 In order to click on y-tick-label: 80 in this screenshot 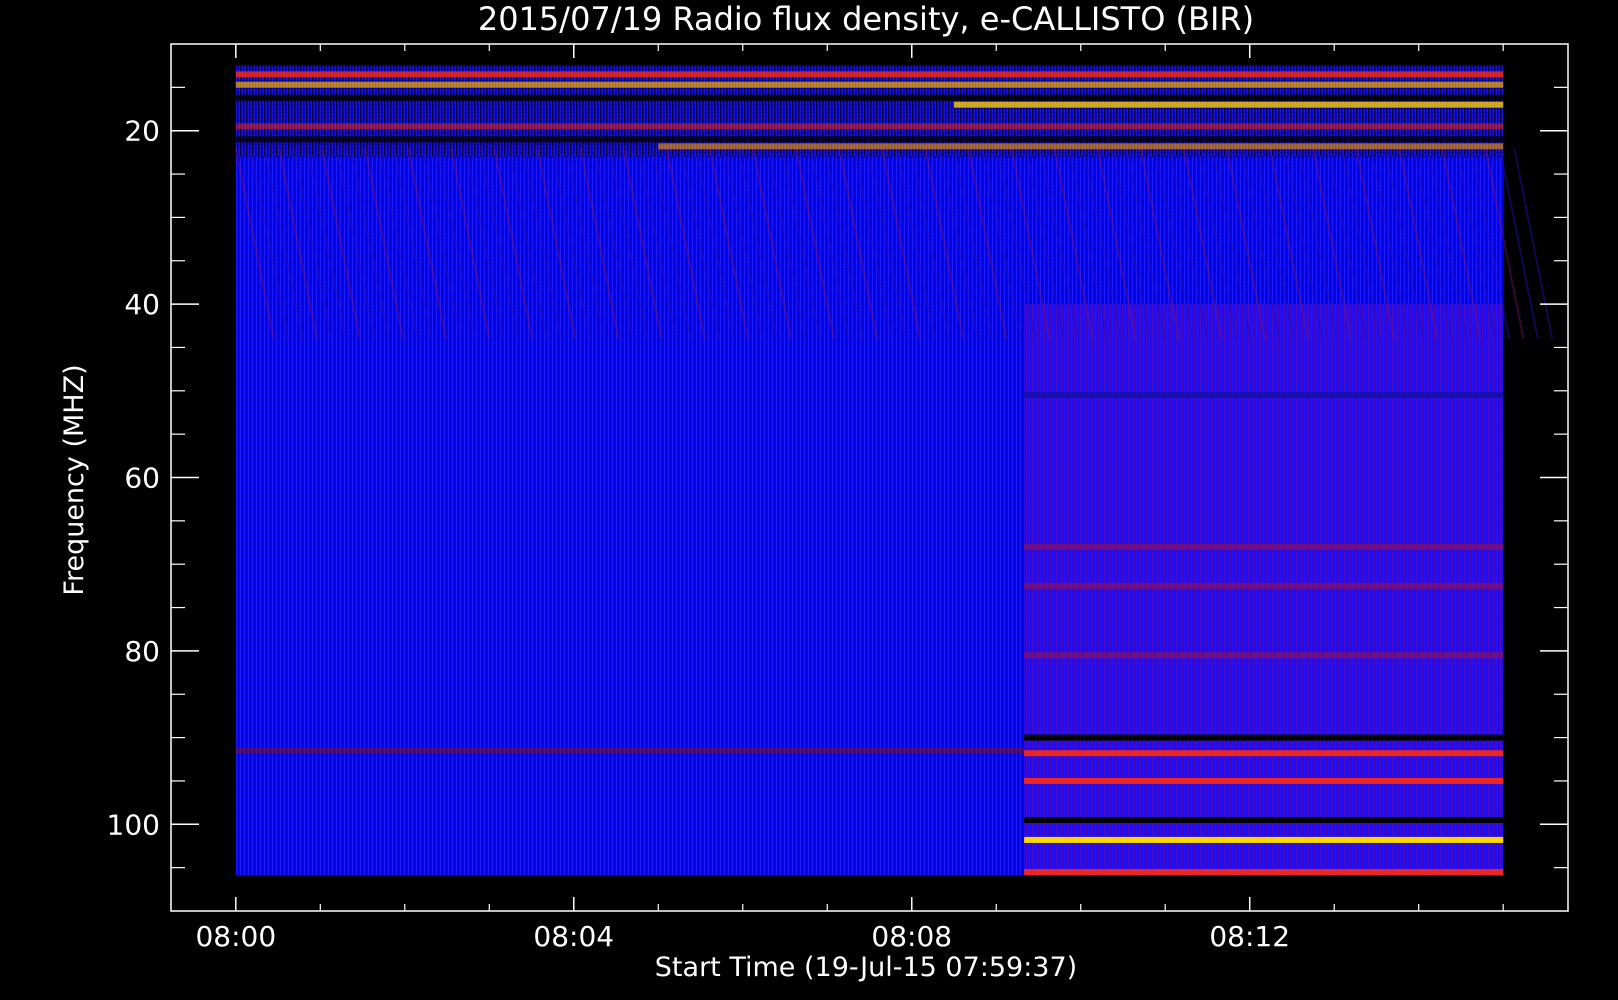, I will do `click(142, 651)`.